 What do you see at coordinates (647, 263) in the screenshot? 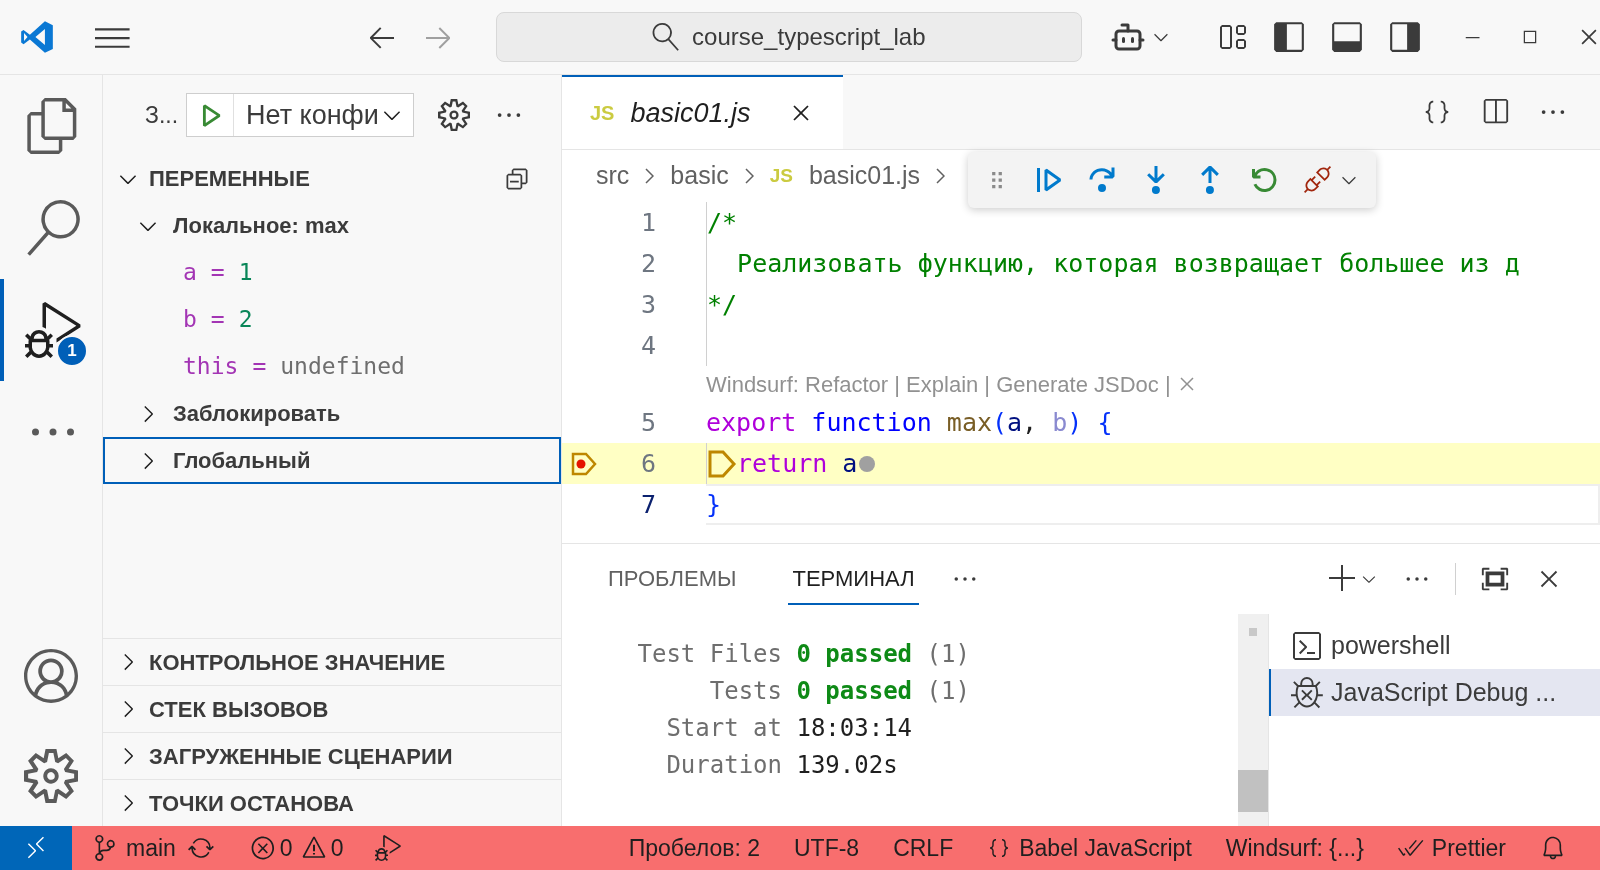
I see `line-number: 2` at bounding box center [647, 263].